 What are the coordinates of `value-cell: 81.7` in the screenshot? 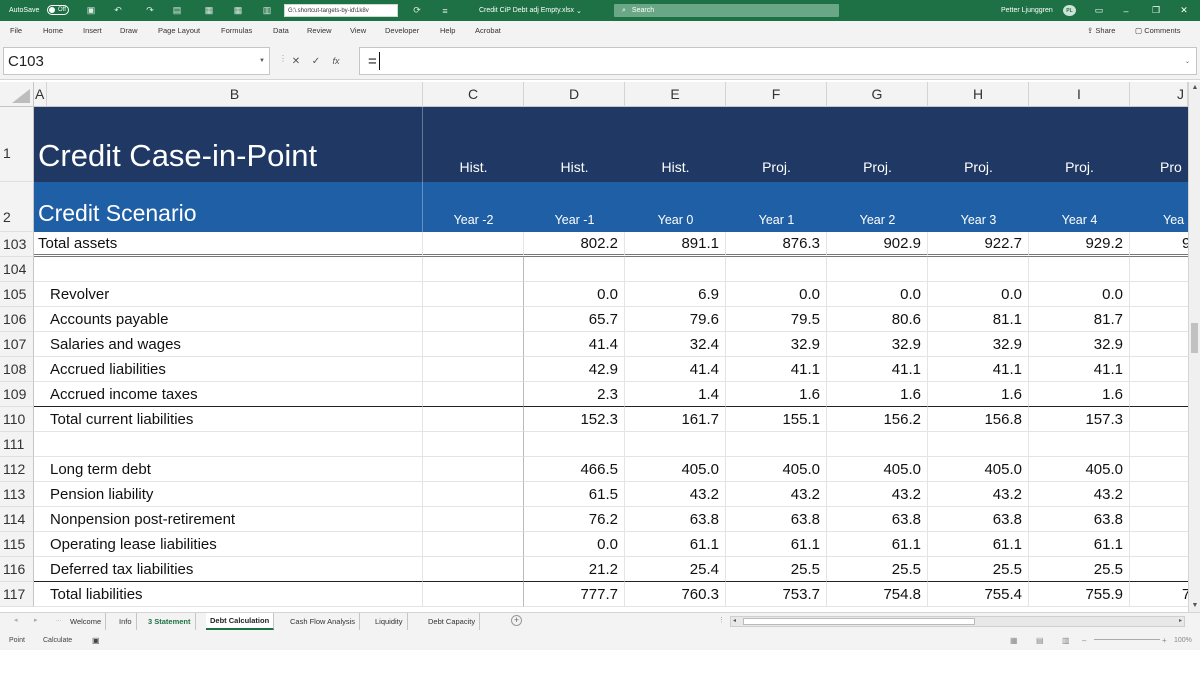 It's located at (1079, 319).